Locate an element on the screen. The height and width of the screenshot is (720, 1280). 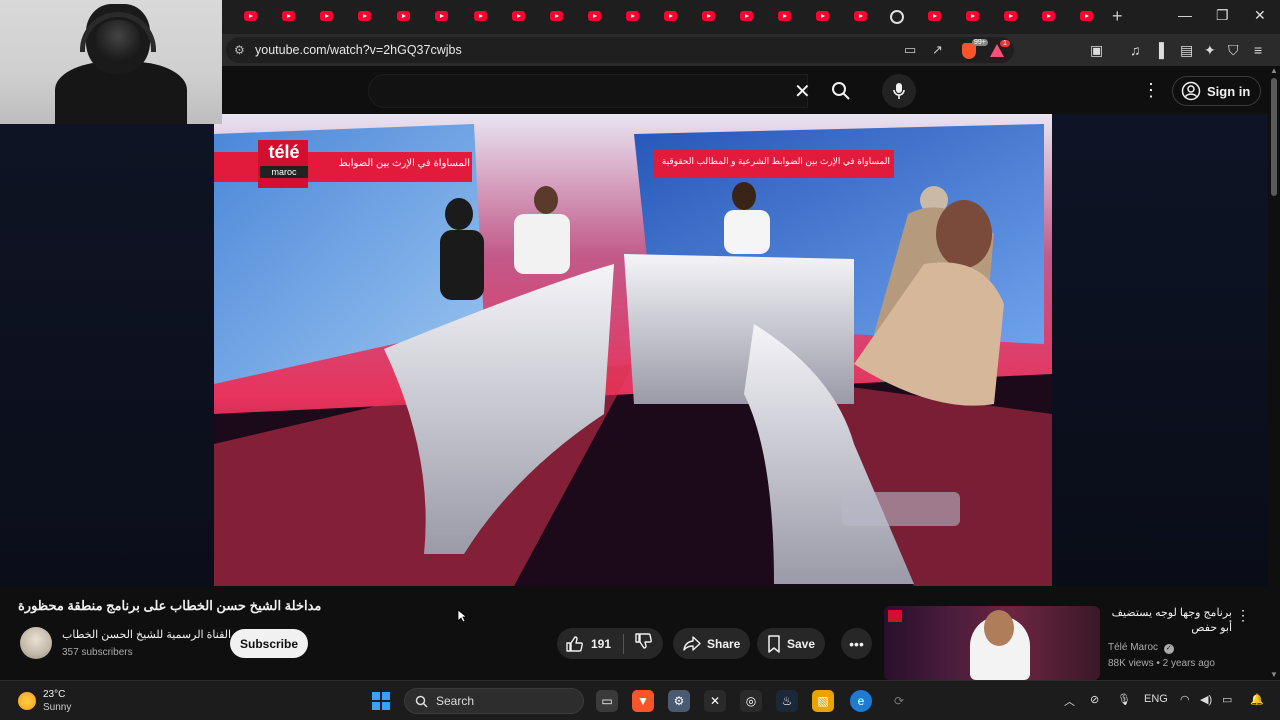
share-page-icon: ↗ is located at coordinates (937, 50).